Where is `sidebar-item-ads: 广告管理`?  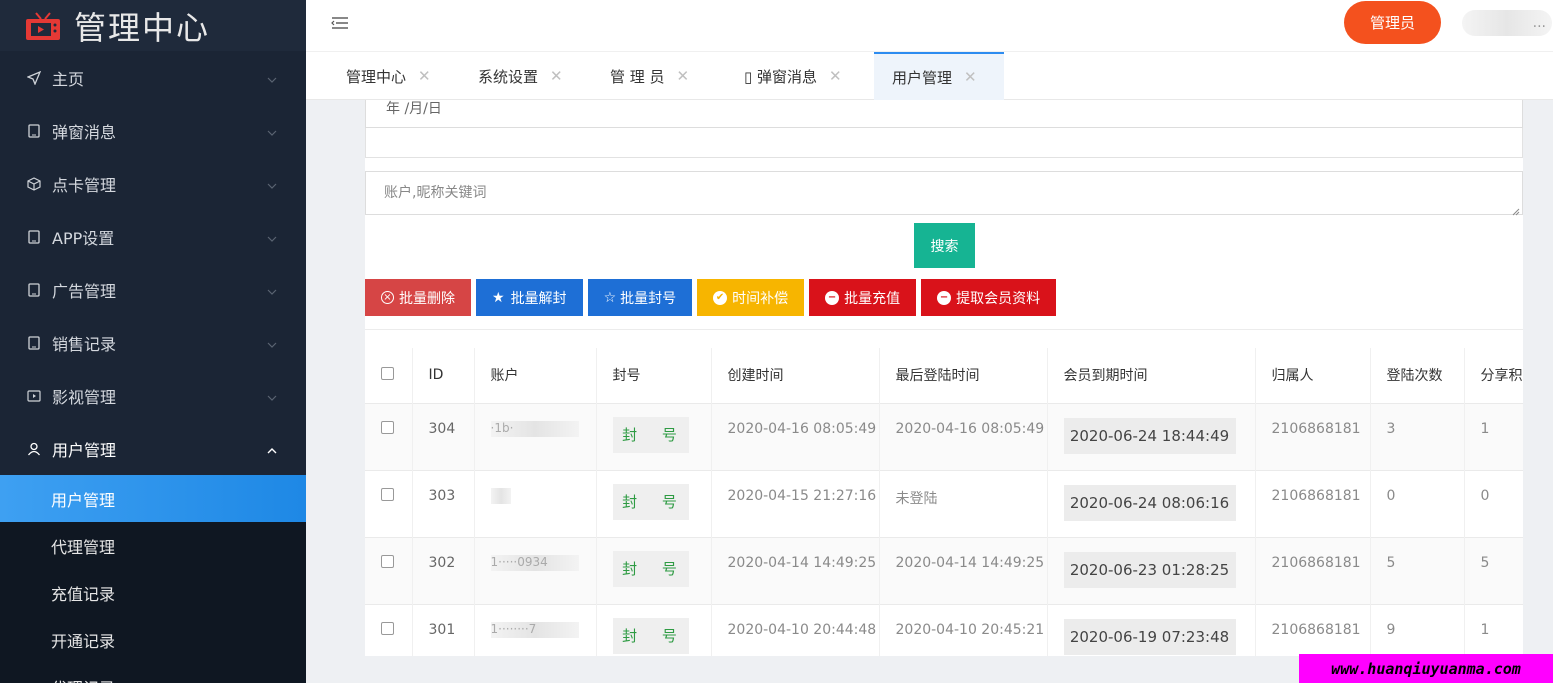
sidebar-item-ads: 广告管理 is located at coordinates (153, 289).